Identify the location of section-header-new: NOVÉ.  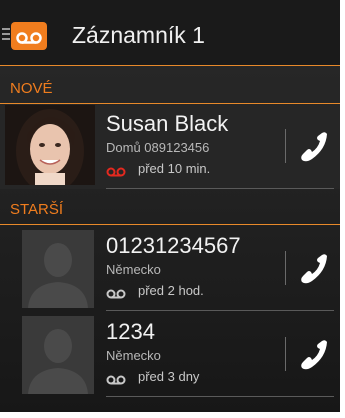
(170, 88).